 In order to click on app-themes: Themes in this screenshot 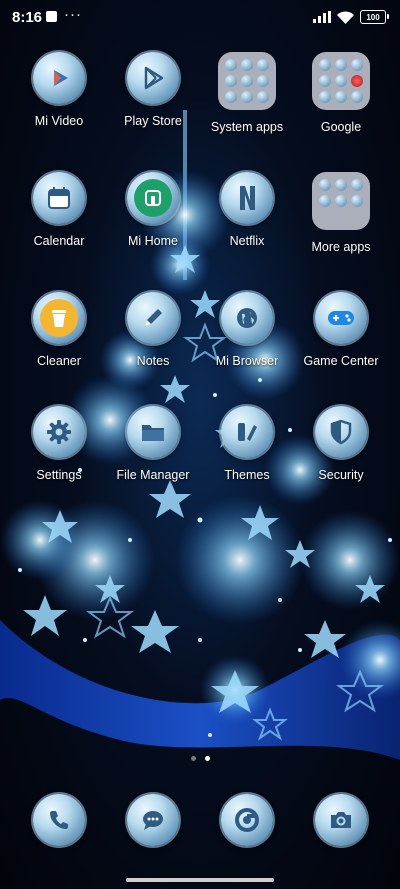, I will do `click(247, 444)`.